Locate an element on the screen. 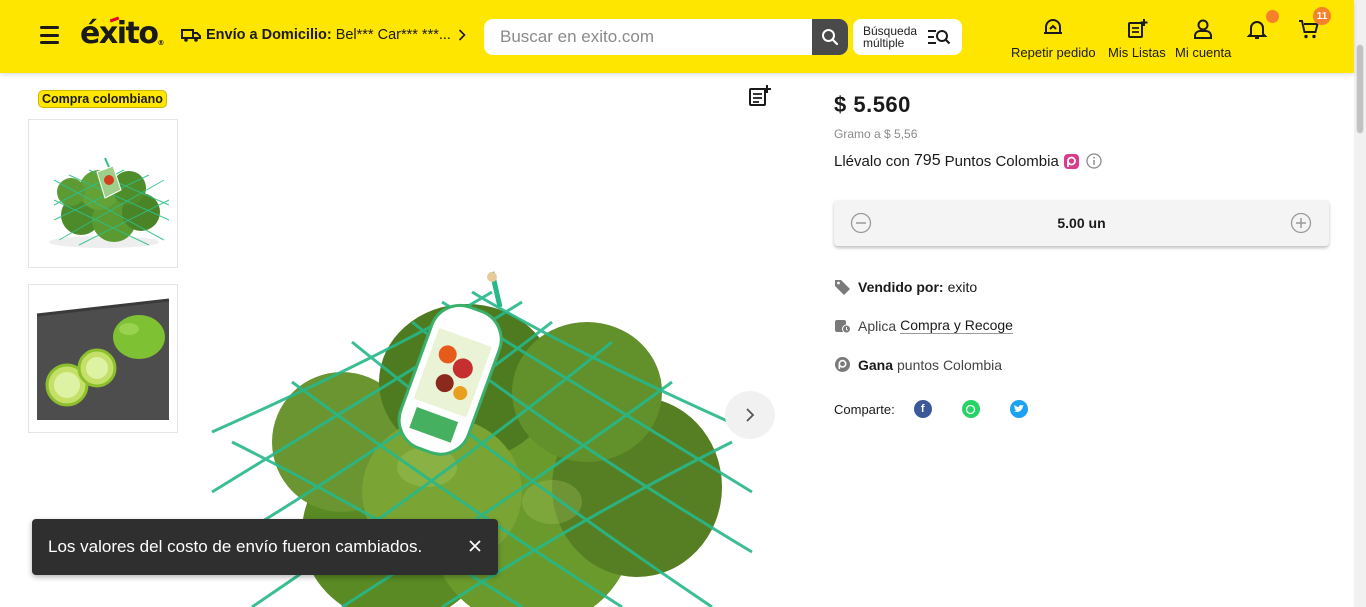 This screenshot has height=607, width=1366. whatsapp-glyph-icon is located at coordinates (971, 409).